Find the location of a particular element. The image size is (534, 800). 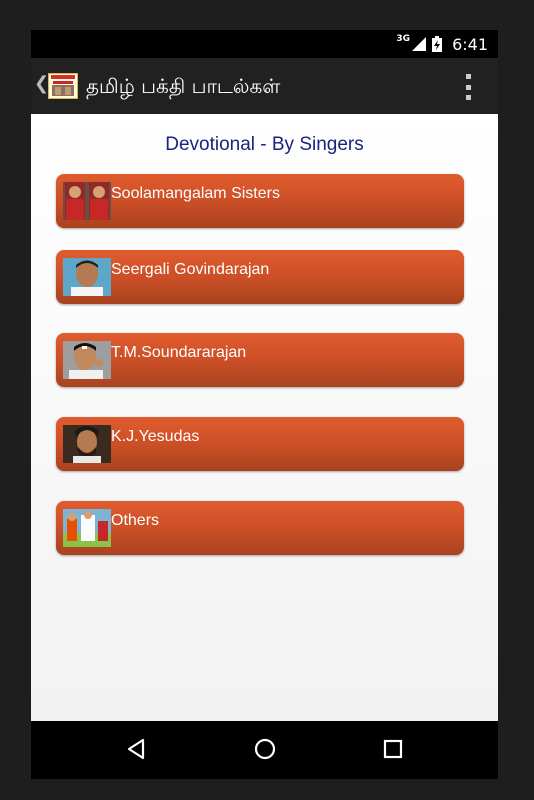

app-logo-icon is located at coordinates (63, 86).